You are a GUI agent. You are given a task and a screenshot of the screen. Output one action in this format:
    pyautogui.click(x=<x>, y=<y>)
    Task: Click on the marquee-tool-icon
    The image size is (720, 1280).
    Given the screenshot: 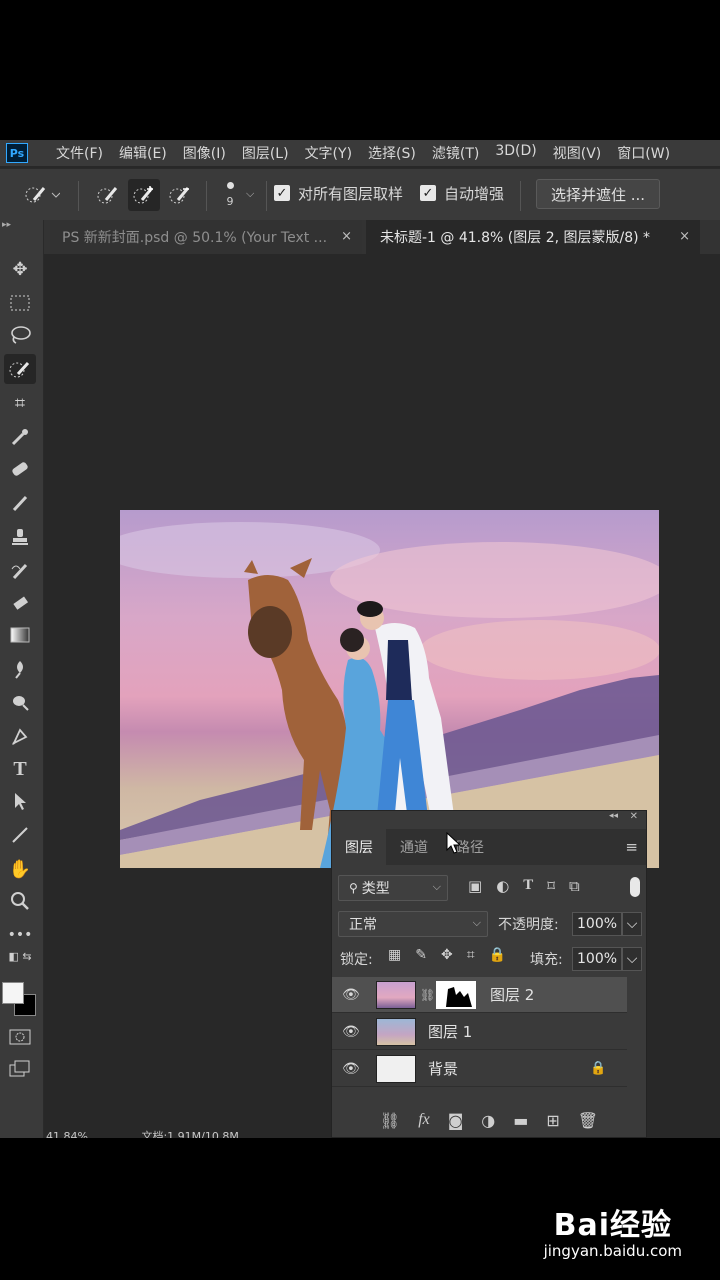 What is the action you would take?
    pyautogui.click(x=20, y=303)
    